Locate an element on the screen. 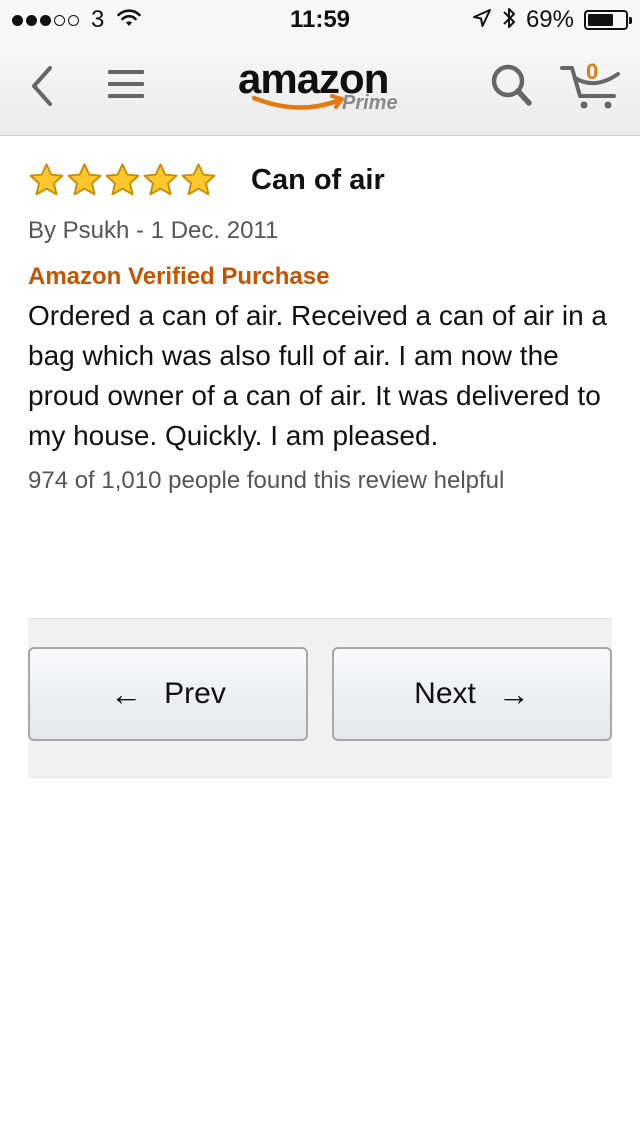 The height and width of the screenshot is (1136, 640). smile-arrow-icon is located at coordinates (298, 102).